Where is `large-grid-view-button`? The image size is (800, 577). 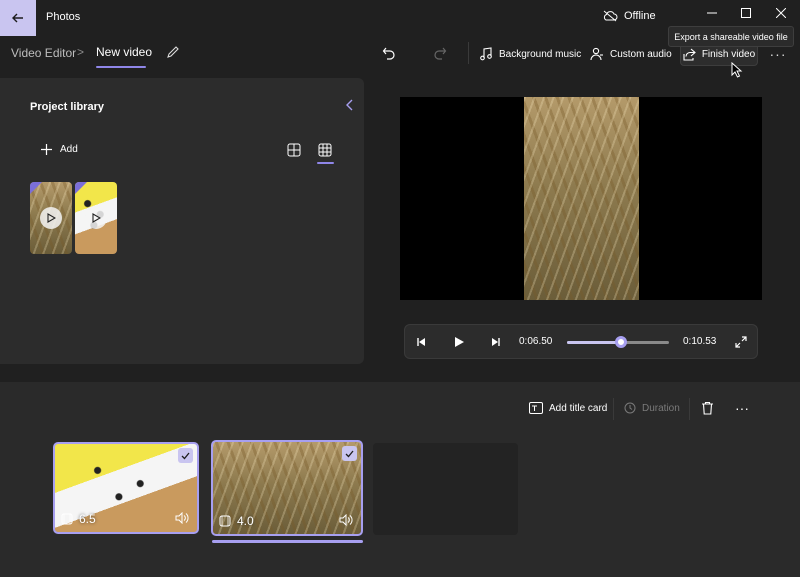 large-grid-view-button is located at coordinates (295, 151).